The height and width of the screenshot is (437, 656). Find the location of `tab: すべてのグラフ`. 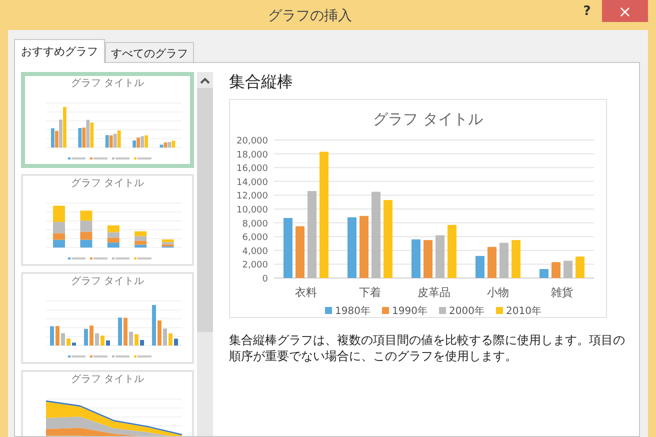

tab: すべてのグラフ is located at coordinates (149, 52).